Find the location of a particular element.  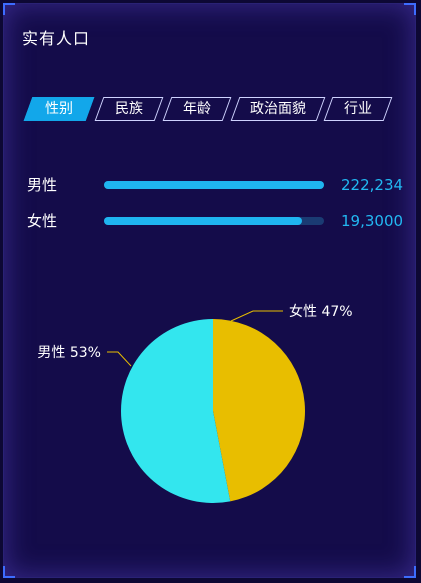

tab-gender: 性别 is located at coordinates (59, 109).